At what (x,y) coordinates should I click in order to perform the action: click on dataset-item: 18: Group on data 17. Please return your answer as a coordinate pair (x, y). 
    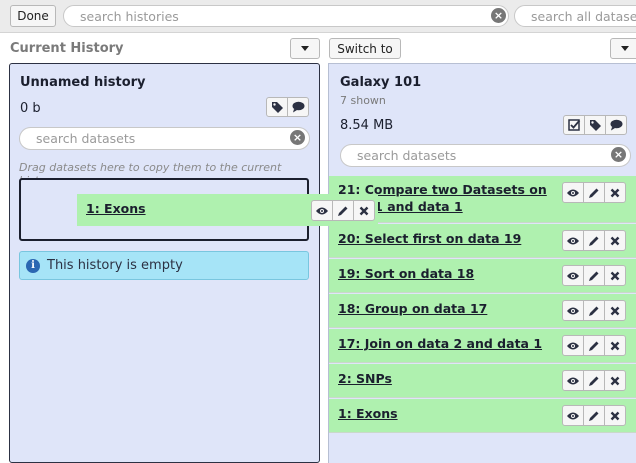
    Looking at the image, I should click on (482, 311).